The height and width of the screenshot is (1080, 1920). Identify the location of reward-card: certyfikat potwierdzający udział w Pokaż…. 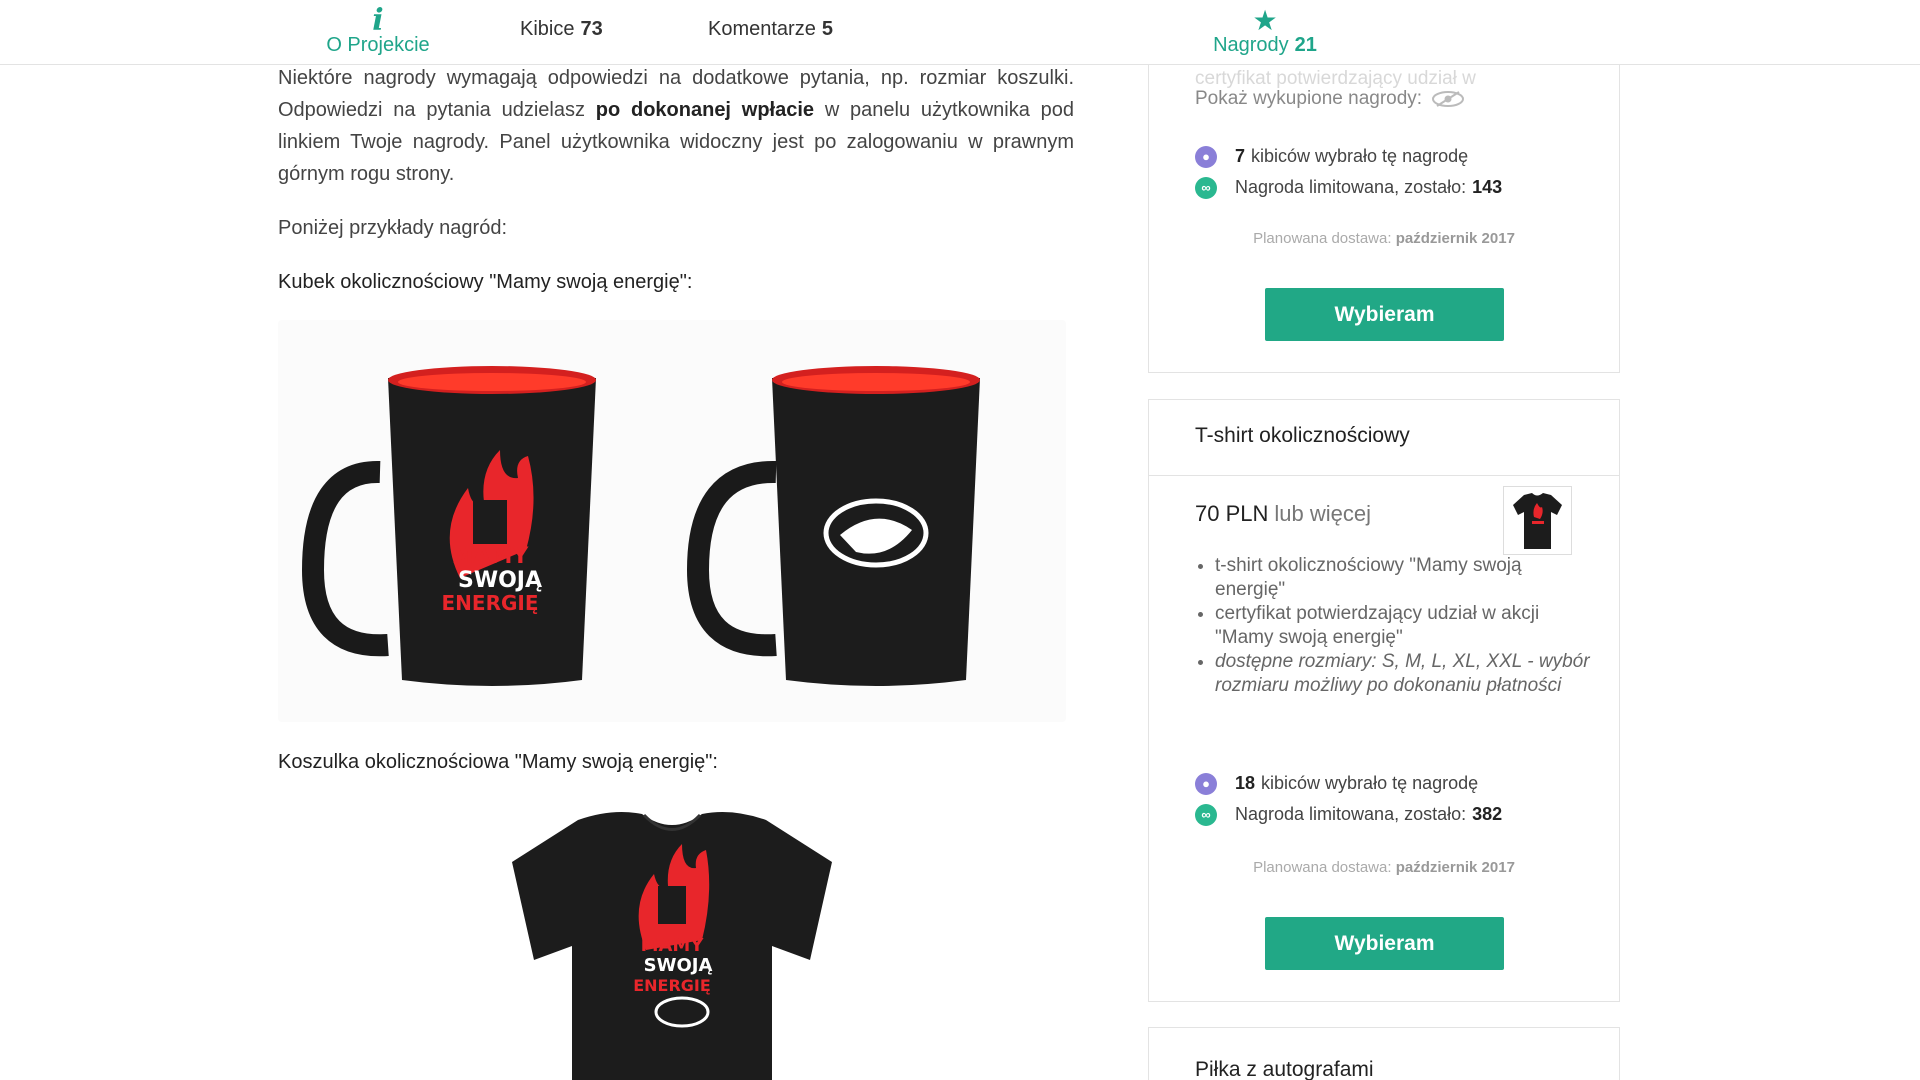
(1384, 206).